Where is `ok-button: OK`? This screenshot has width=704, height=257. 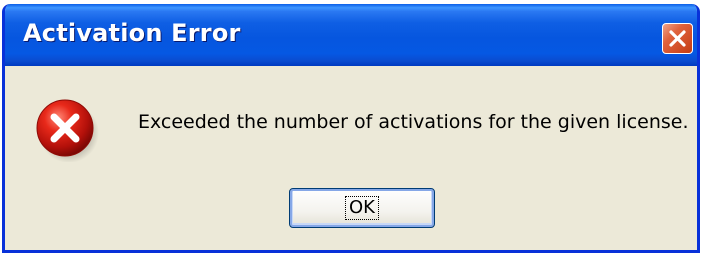
ok-button: OK is located at coordinates (362, 208).